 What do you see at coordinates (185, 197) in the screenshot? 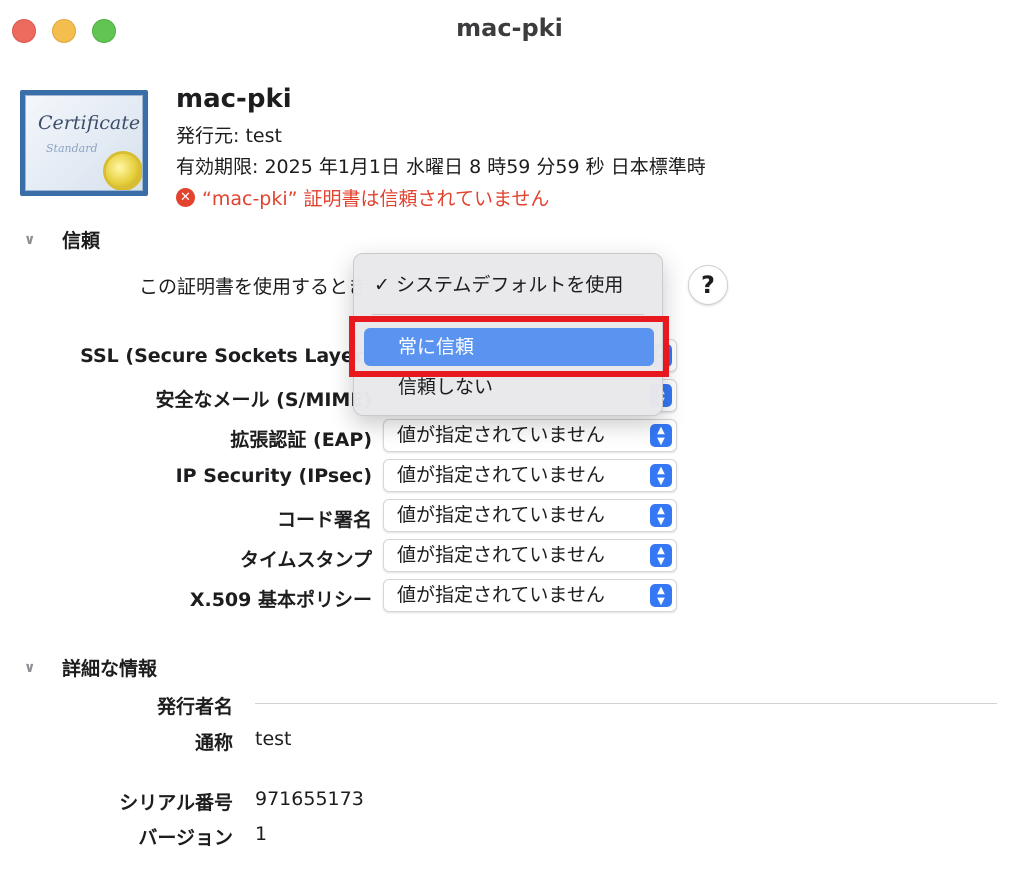
I see `x-circle-icon: ✕` at bounding box center [185, 197].